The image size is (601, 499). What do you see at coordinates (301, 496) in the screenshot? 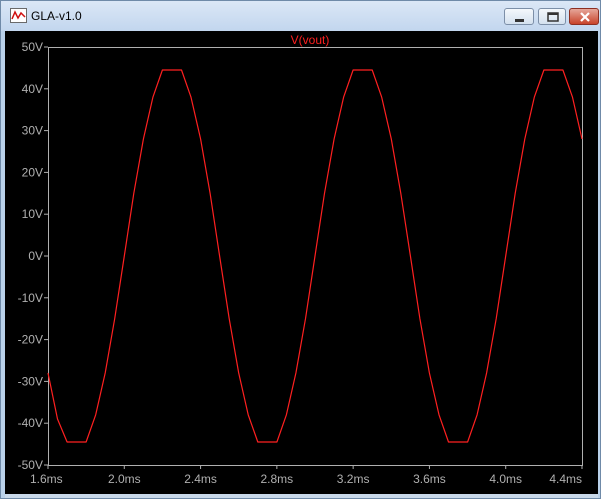
I see `status-strip` at bounding box center [301, 496].